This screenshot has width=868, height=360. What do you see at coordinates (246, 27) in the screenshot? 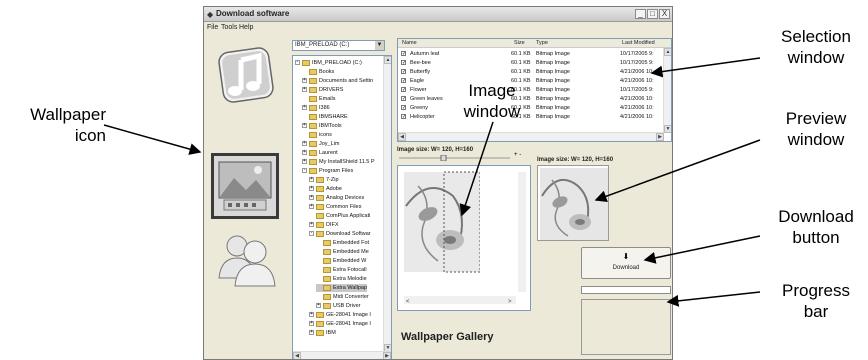
I see `menu-help: Help` at bounding box center [246, 27].